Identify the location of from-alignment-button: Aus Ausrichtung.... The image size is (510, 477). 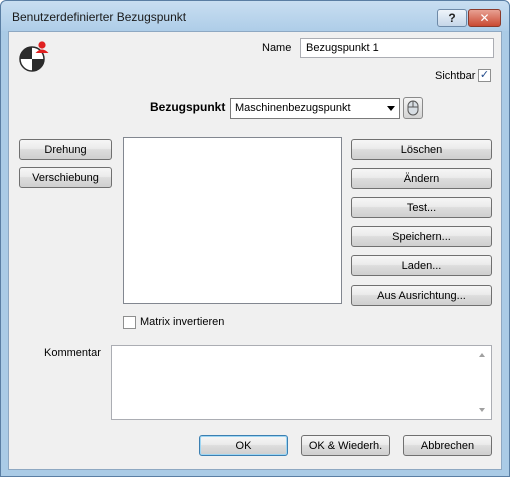
(421, 295).